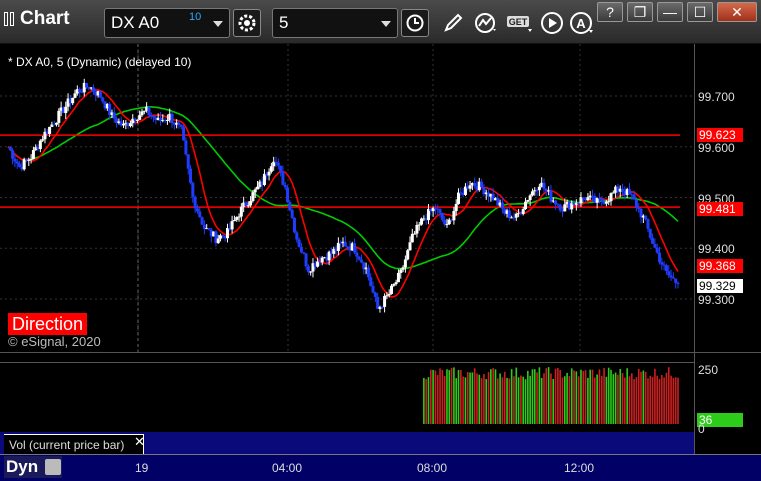 The height and width of the screenshot is (481, 761). What do you see at coordinates (610, 12) in the screenshot?
I see `help-button: ?` at bounding box center [610, 12].